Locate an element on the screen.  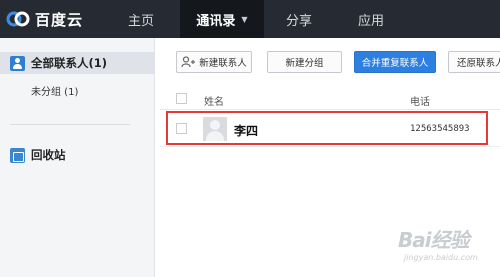
brand-name: 百度云 is located at coordinates (59, 19).